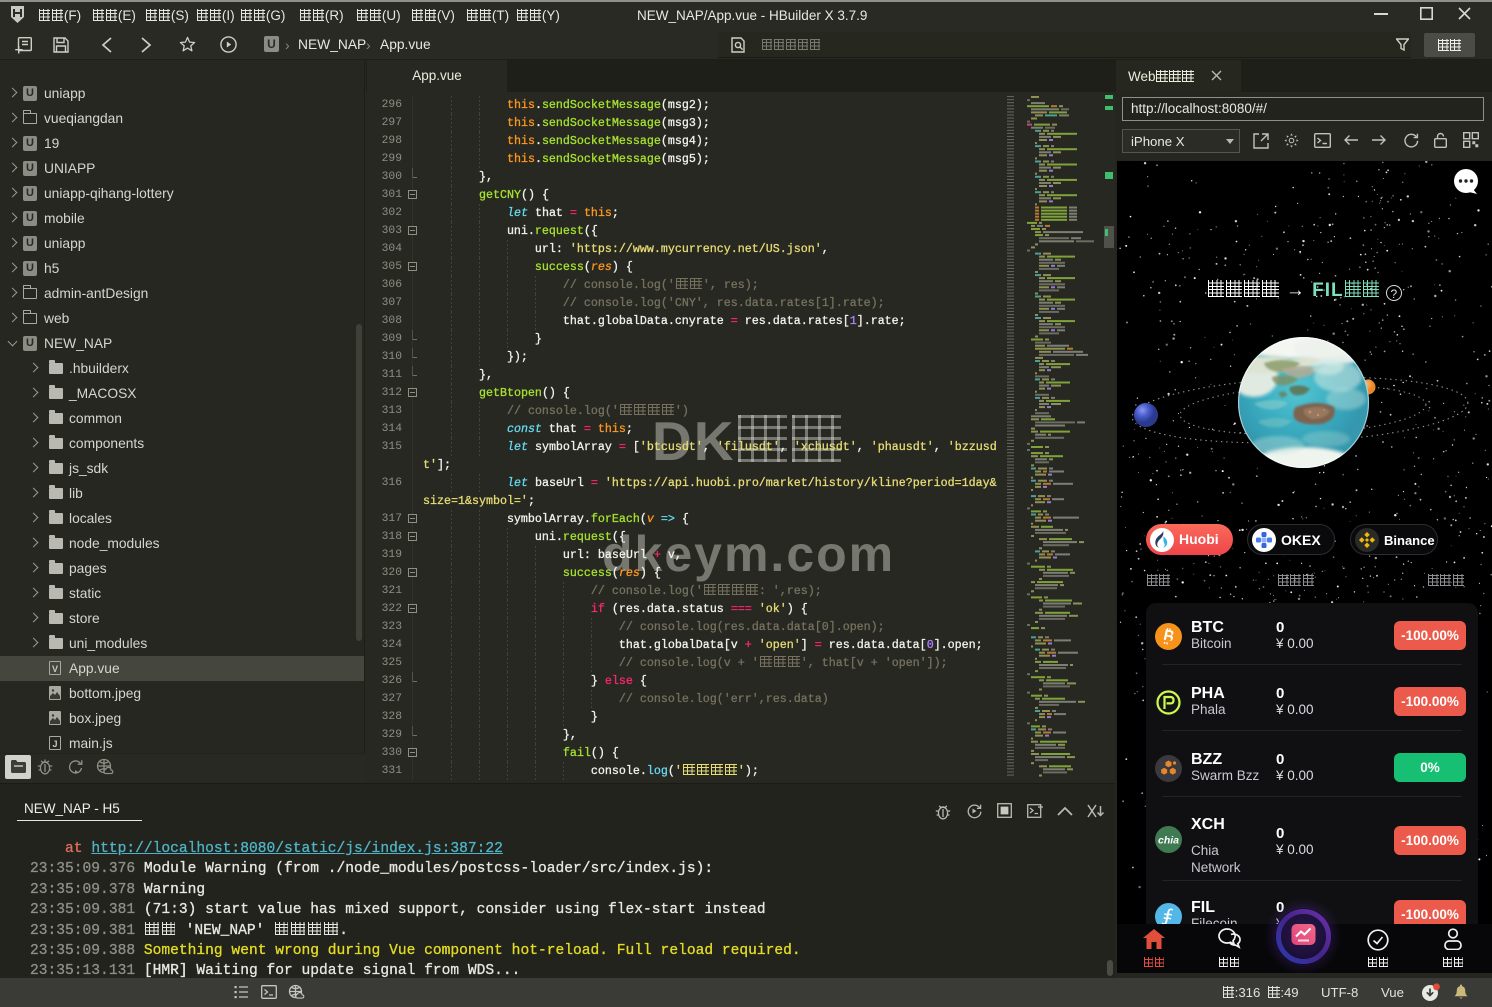 This screenshot has width=1492, height=1007. I want to click on svg-text: chia, so click(1168, 841).